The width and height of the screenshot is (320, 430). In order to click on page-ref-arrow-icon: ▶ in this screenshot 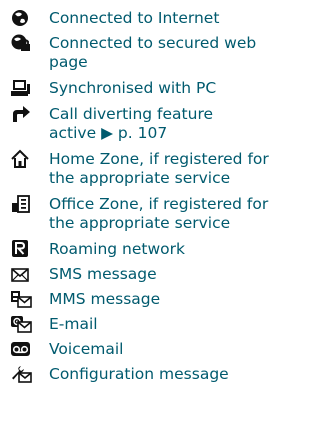, I will do `click(107, 133)`.